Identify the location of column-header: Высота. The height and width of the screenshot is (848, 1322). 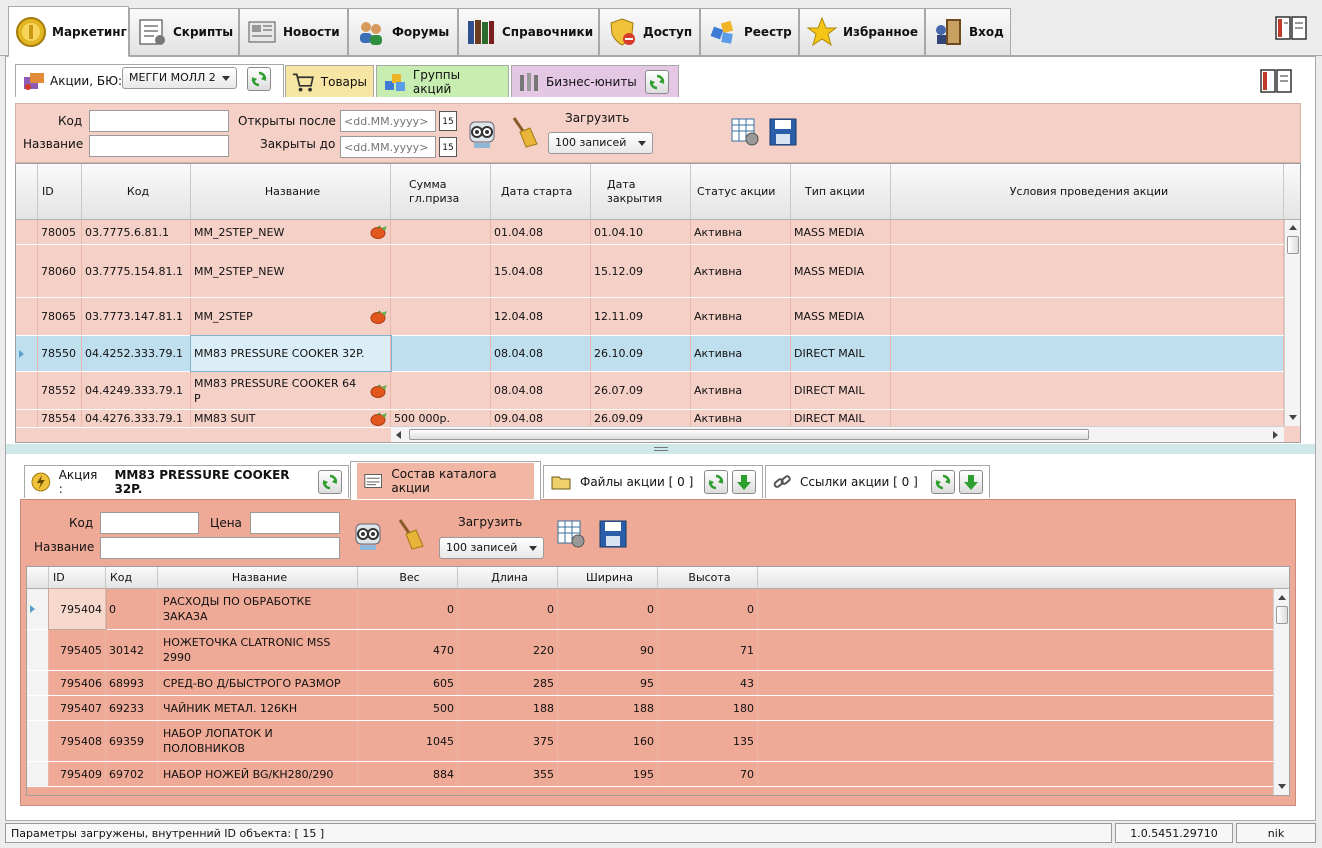
(708, 577).